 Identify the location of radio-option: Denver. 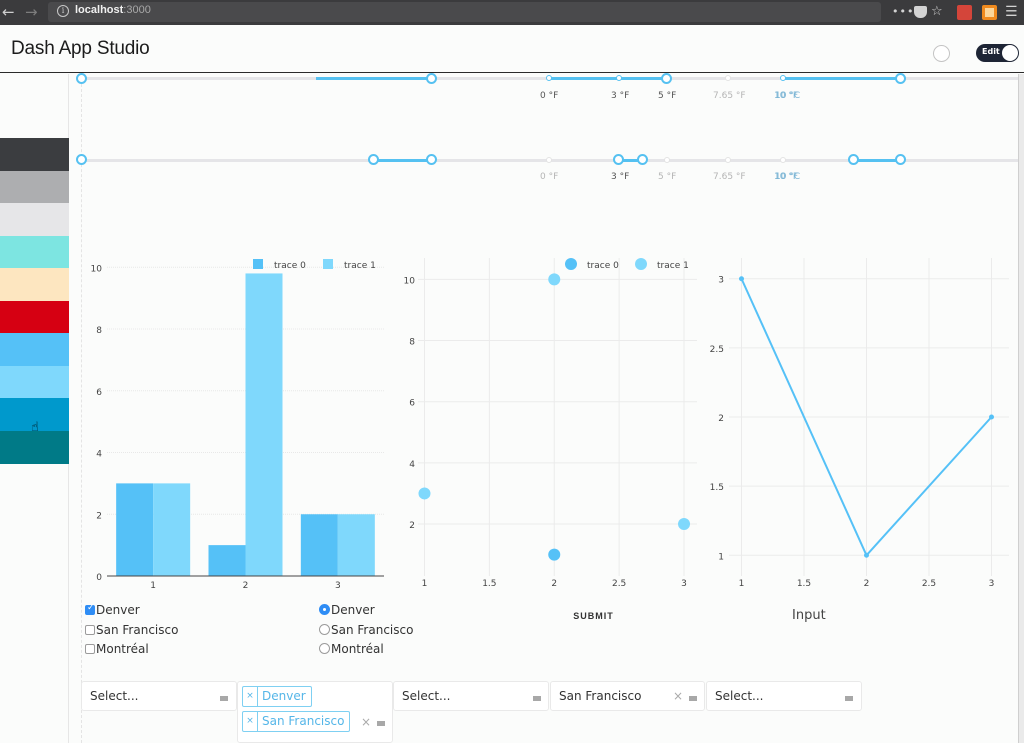
(347, 610).